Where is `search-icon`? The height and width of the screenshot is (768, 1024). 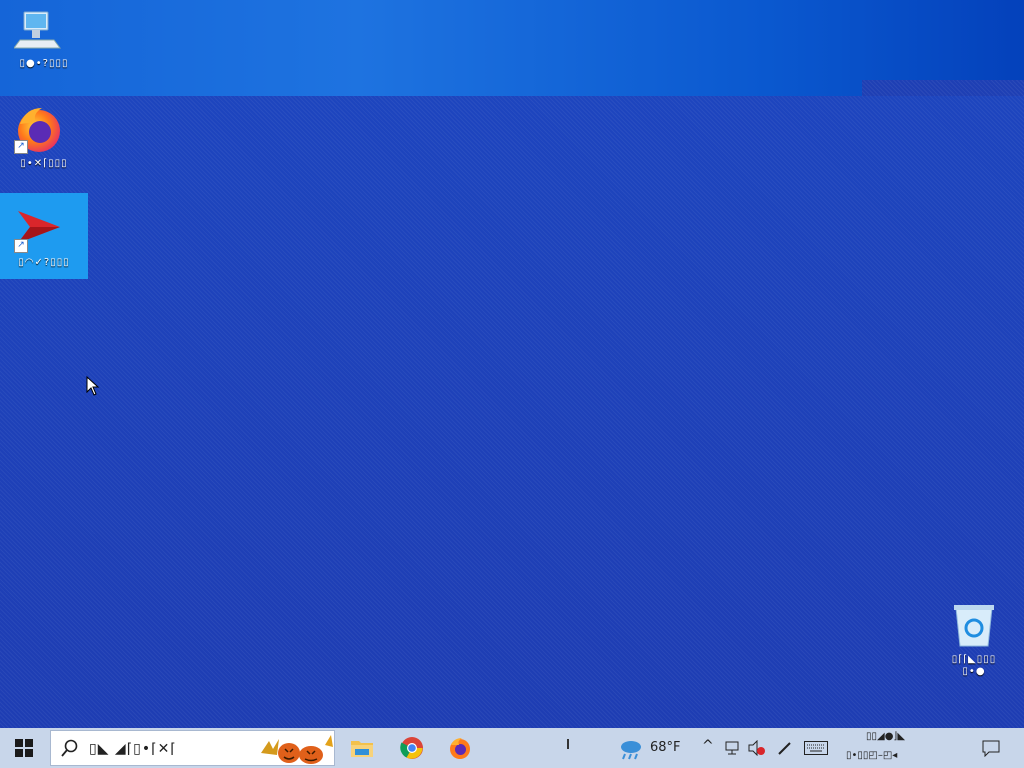 search-icon is located at coordinates (69, 748).